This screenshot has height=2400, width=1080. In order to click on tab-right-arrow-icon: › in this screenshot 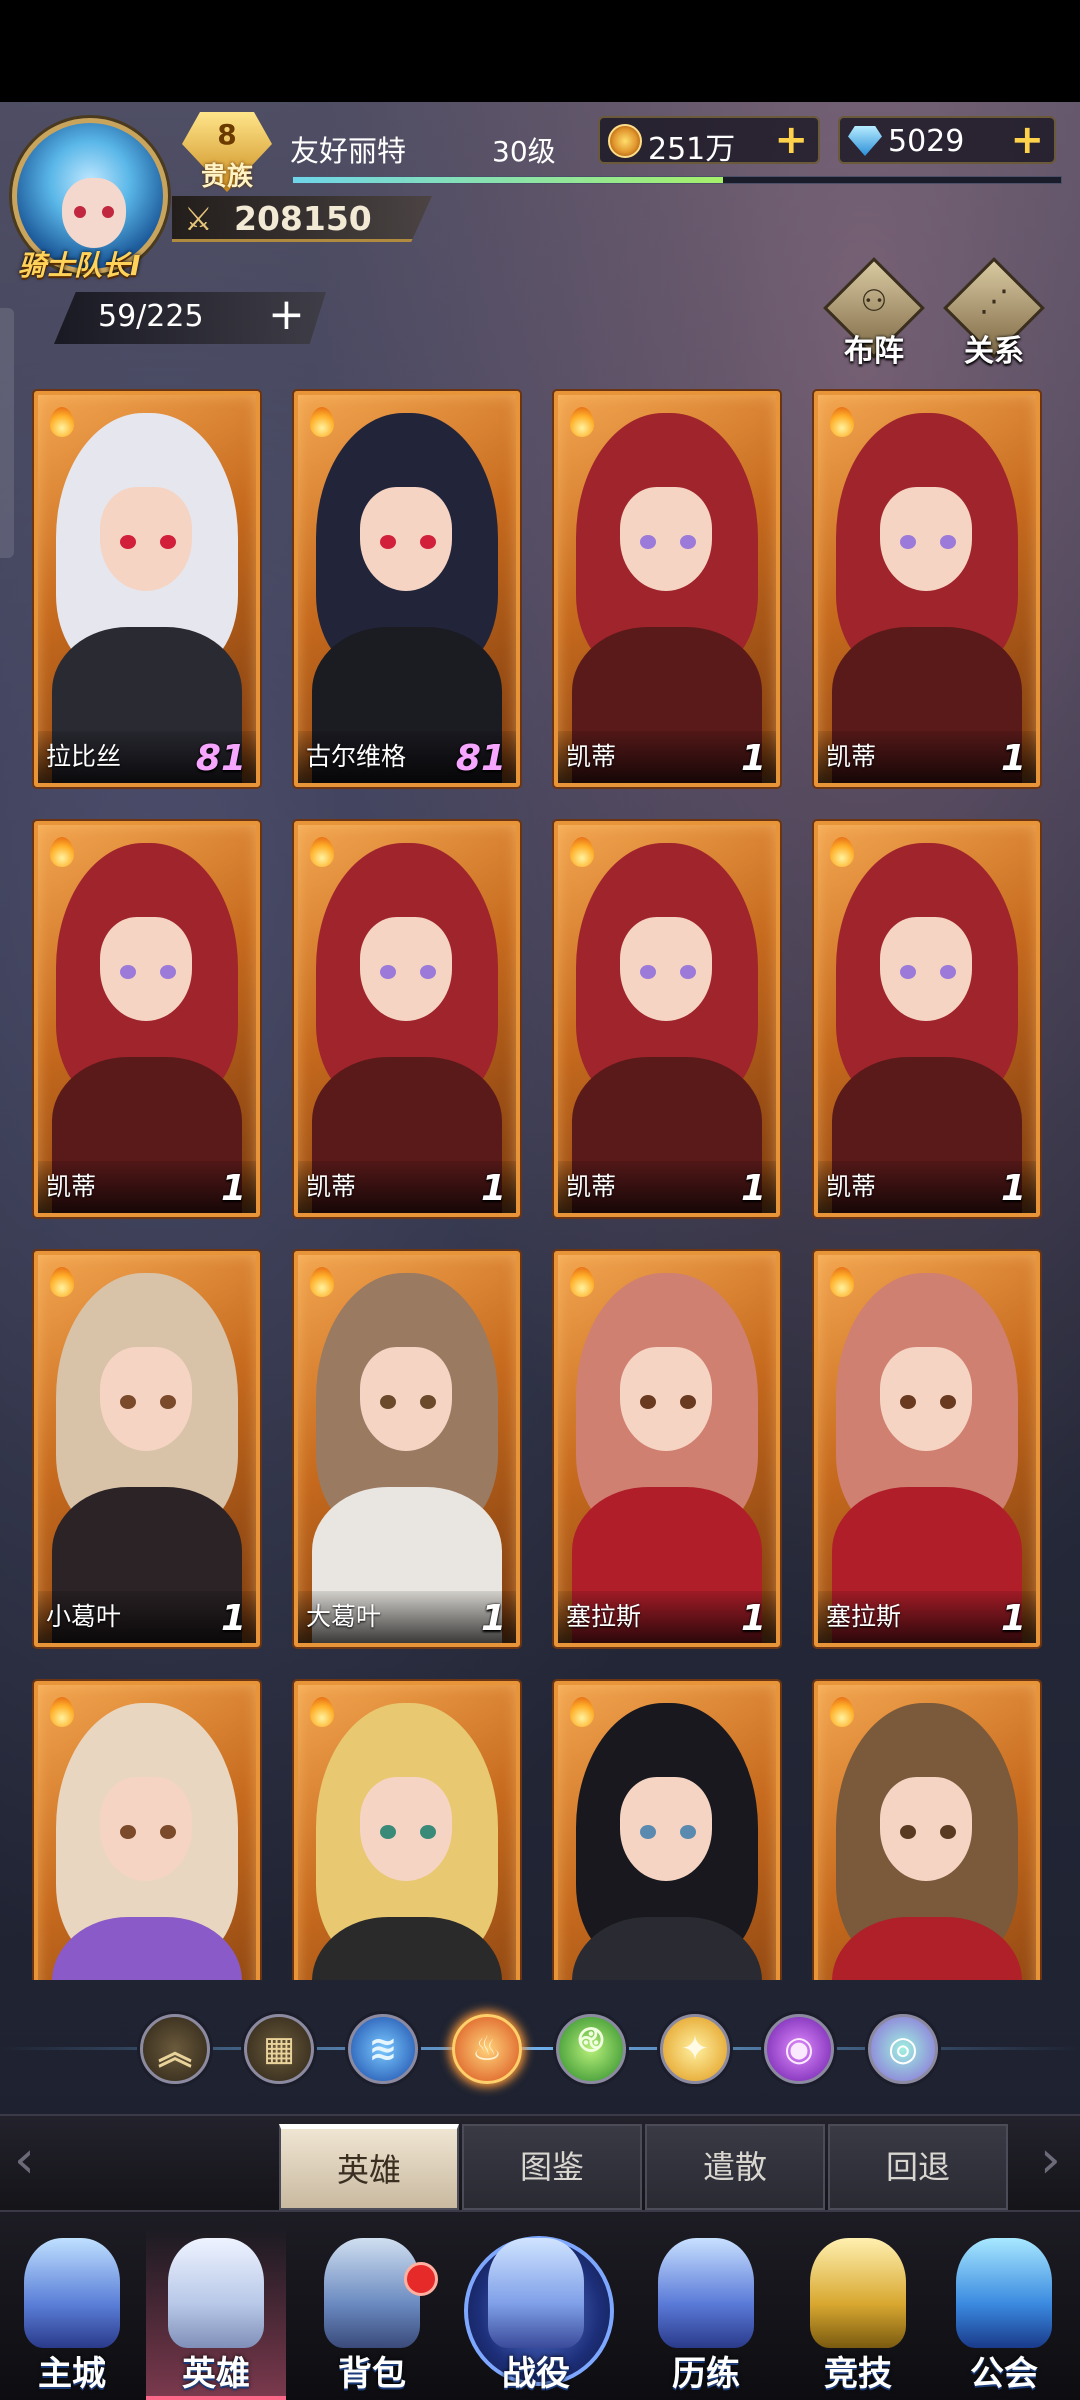, I will do `click(1050, 2160)`.